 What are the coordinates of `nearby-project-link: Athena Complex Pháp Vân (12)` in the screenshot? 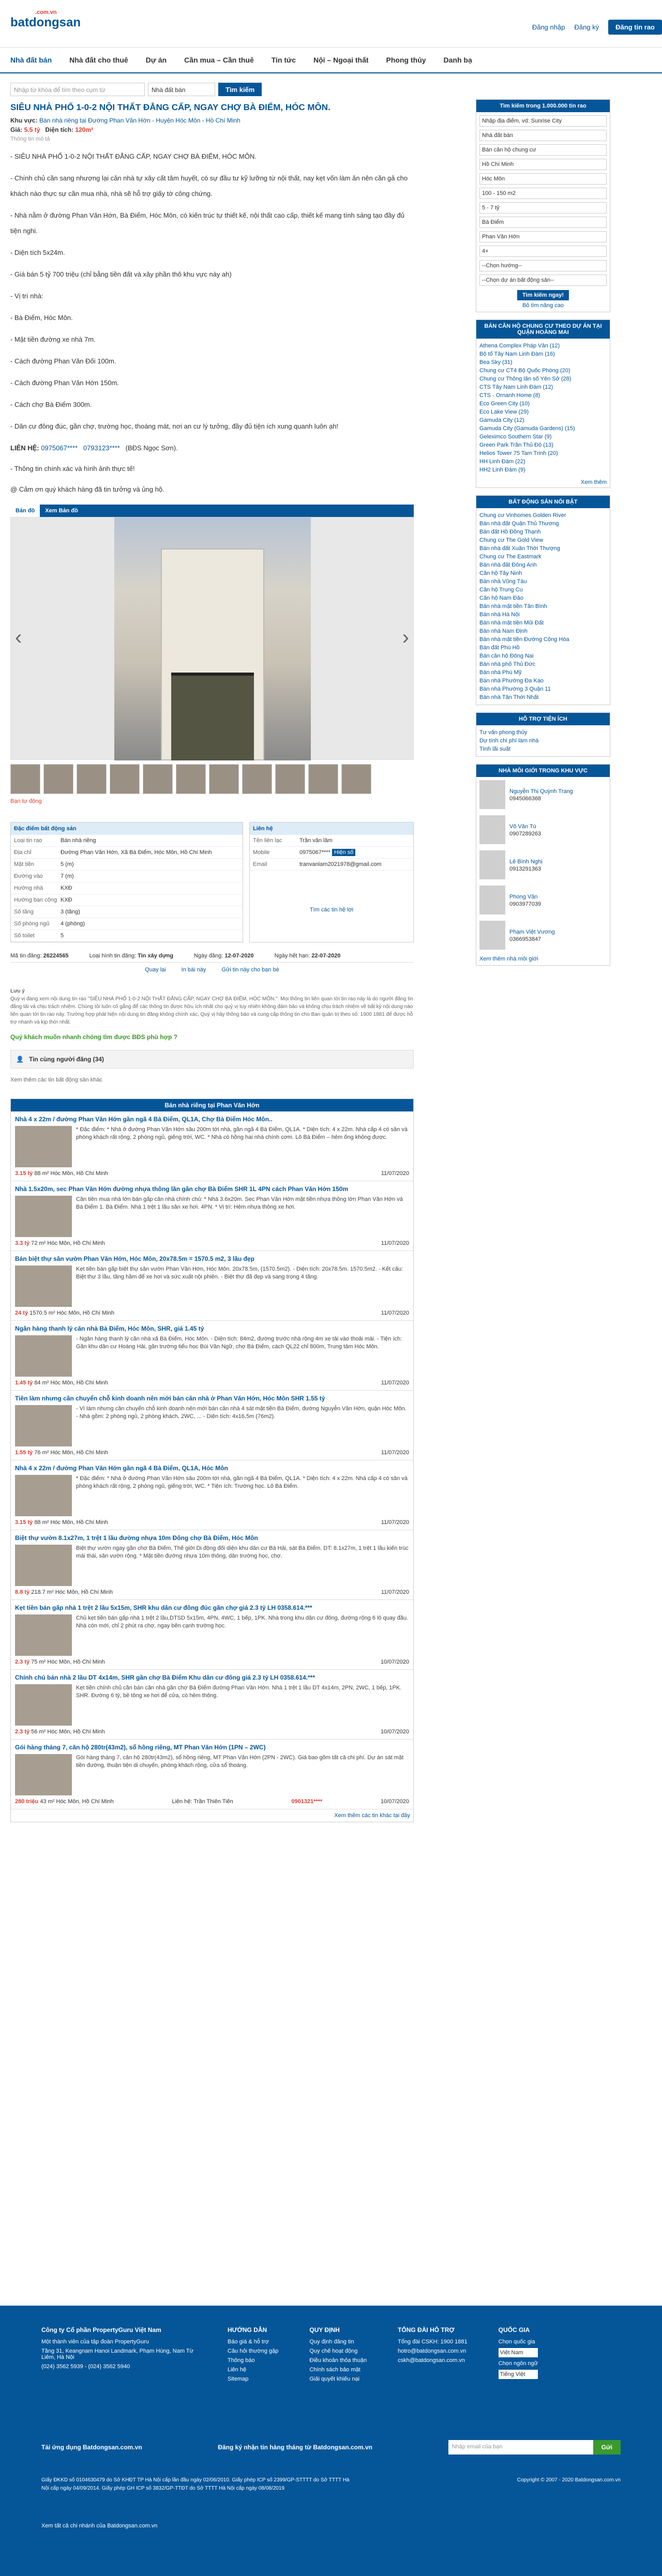 It's located at (543, 346).